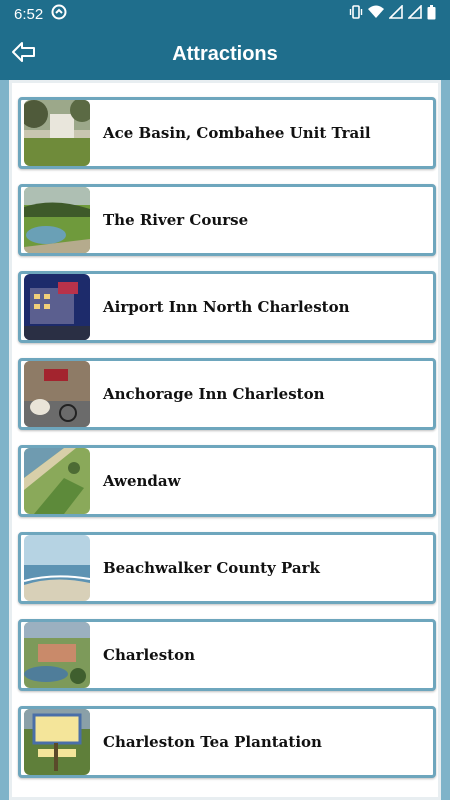 The width and height of the screenshot is (450, 800). Describe the element at coordinates (214, 394) in the screenshot. I see `attraction-name: Anchorage Inn Charleston` at that location.